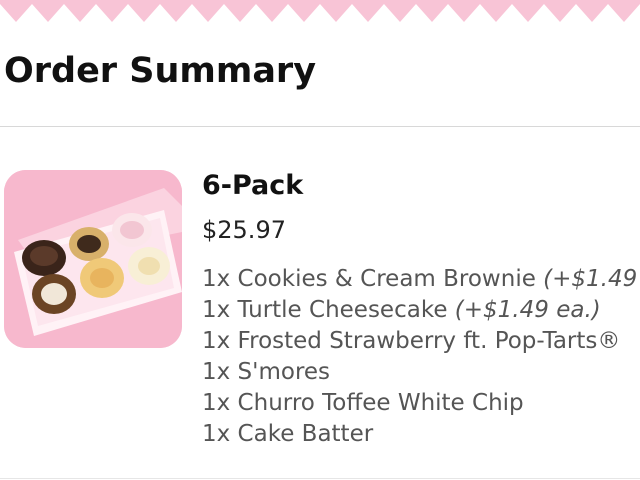  Describe the element at coordinates (325, 310) in the screenshot. I see `item-text: 1x Turtle Cheesecake` at that location.